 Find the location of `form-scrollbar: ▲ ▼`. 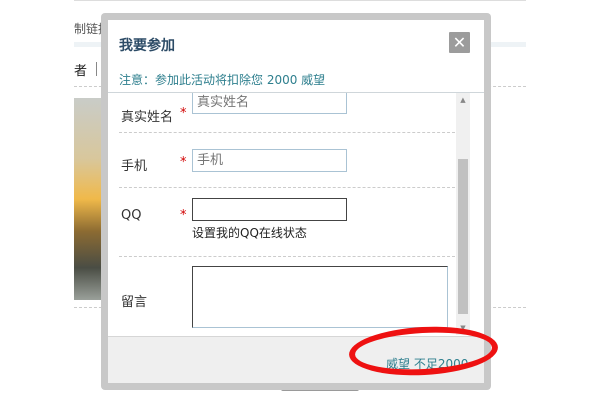

form-scrollbar: ▲ ▼ is located at coordinates (463, 214).